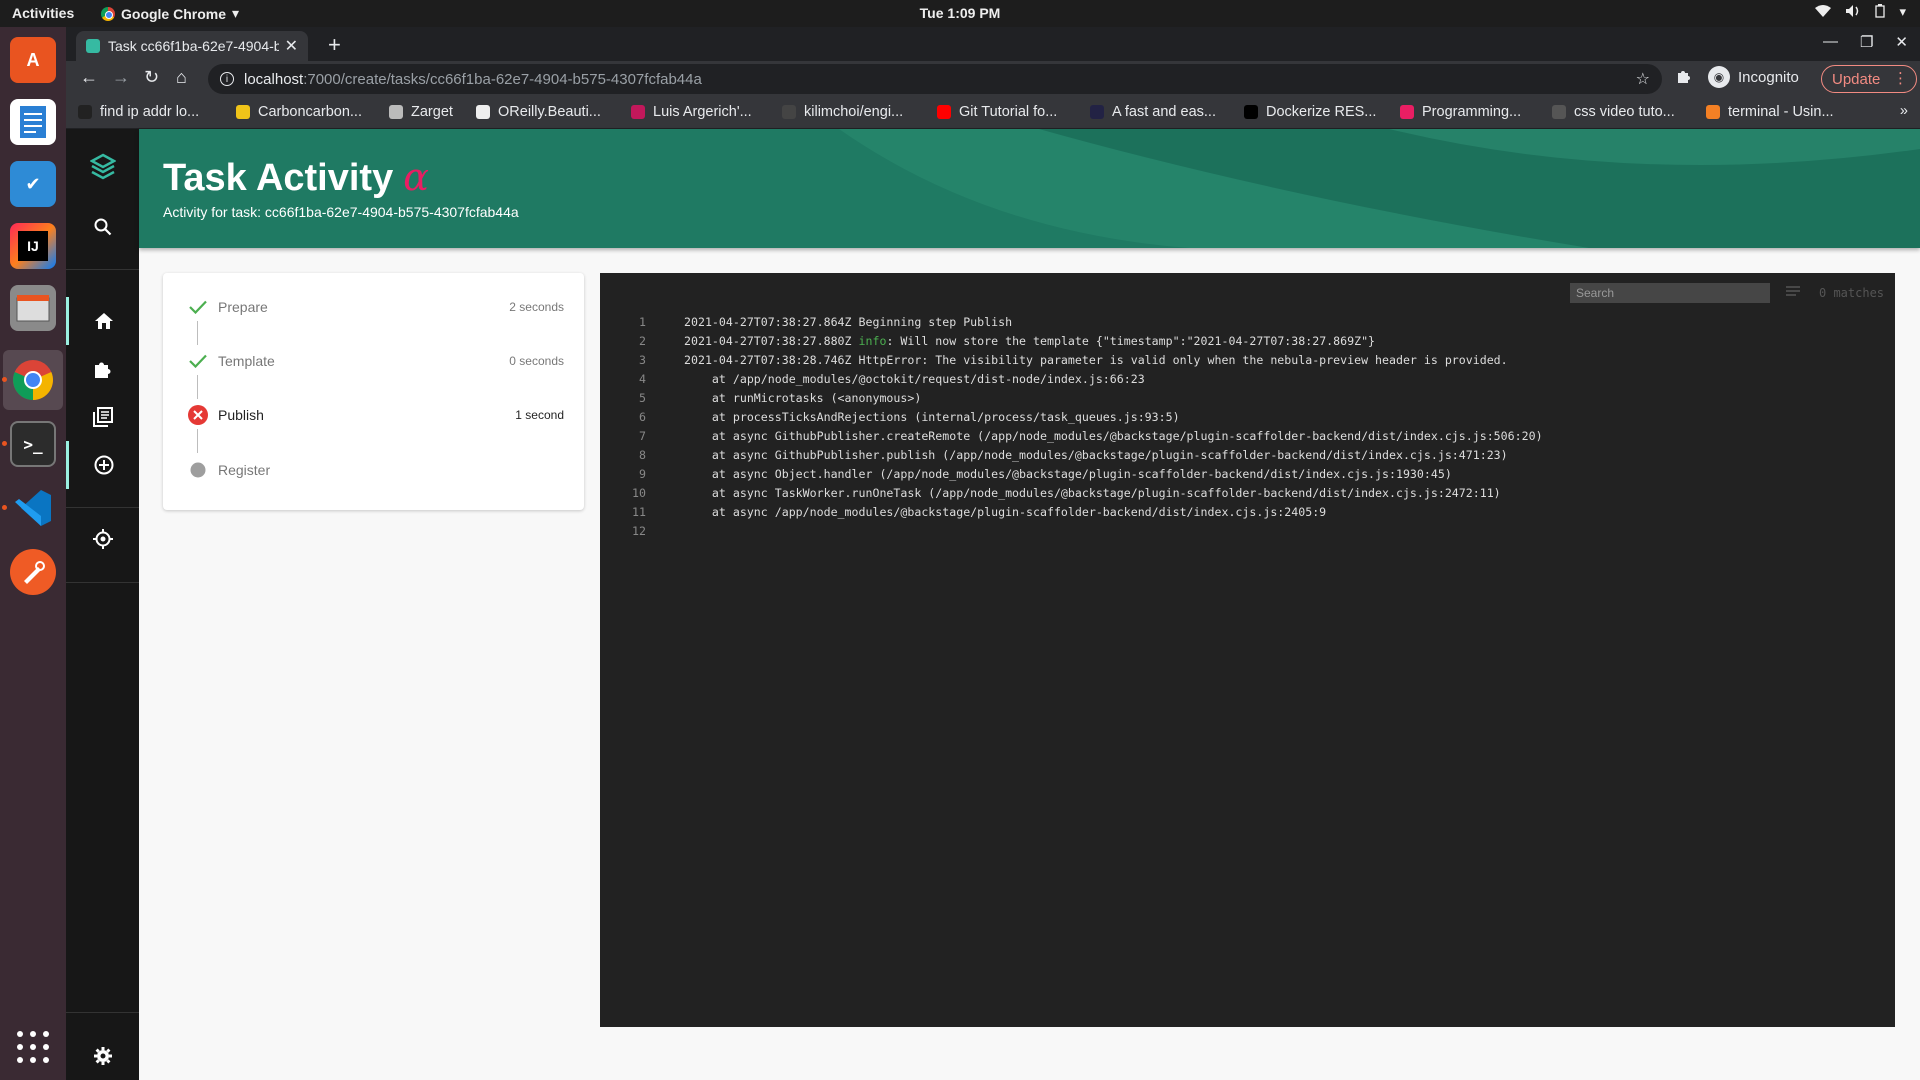 The image size is (1920, 1080). What do you see at coordinates (102, 417) in the screenshot?
I see `docs-library-icon` at bounding box center [102, 417].